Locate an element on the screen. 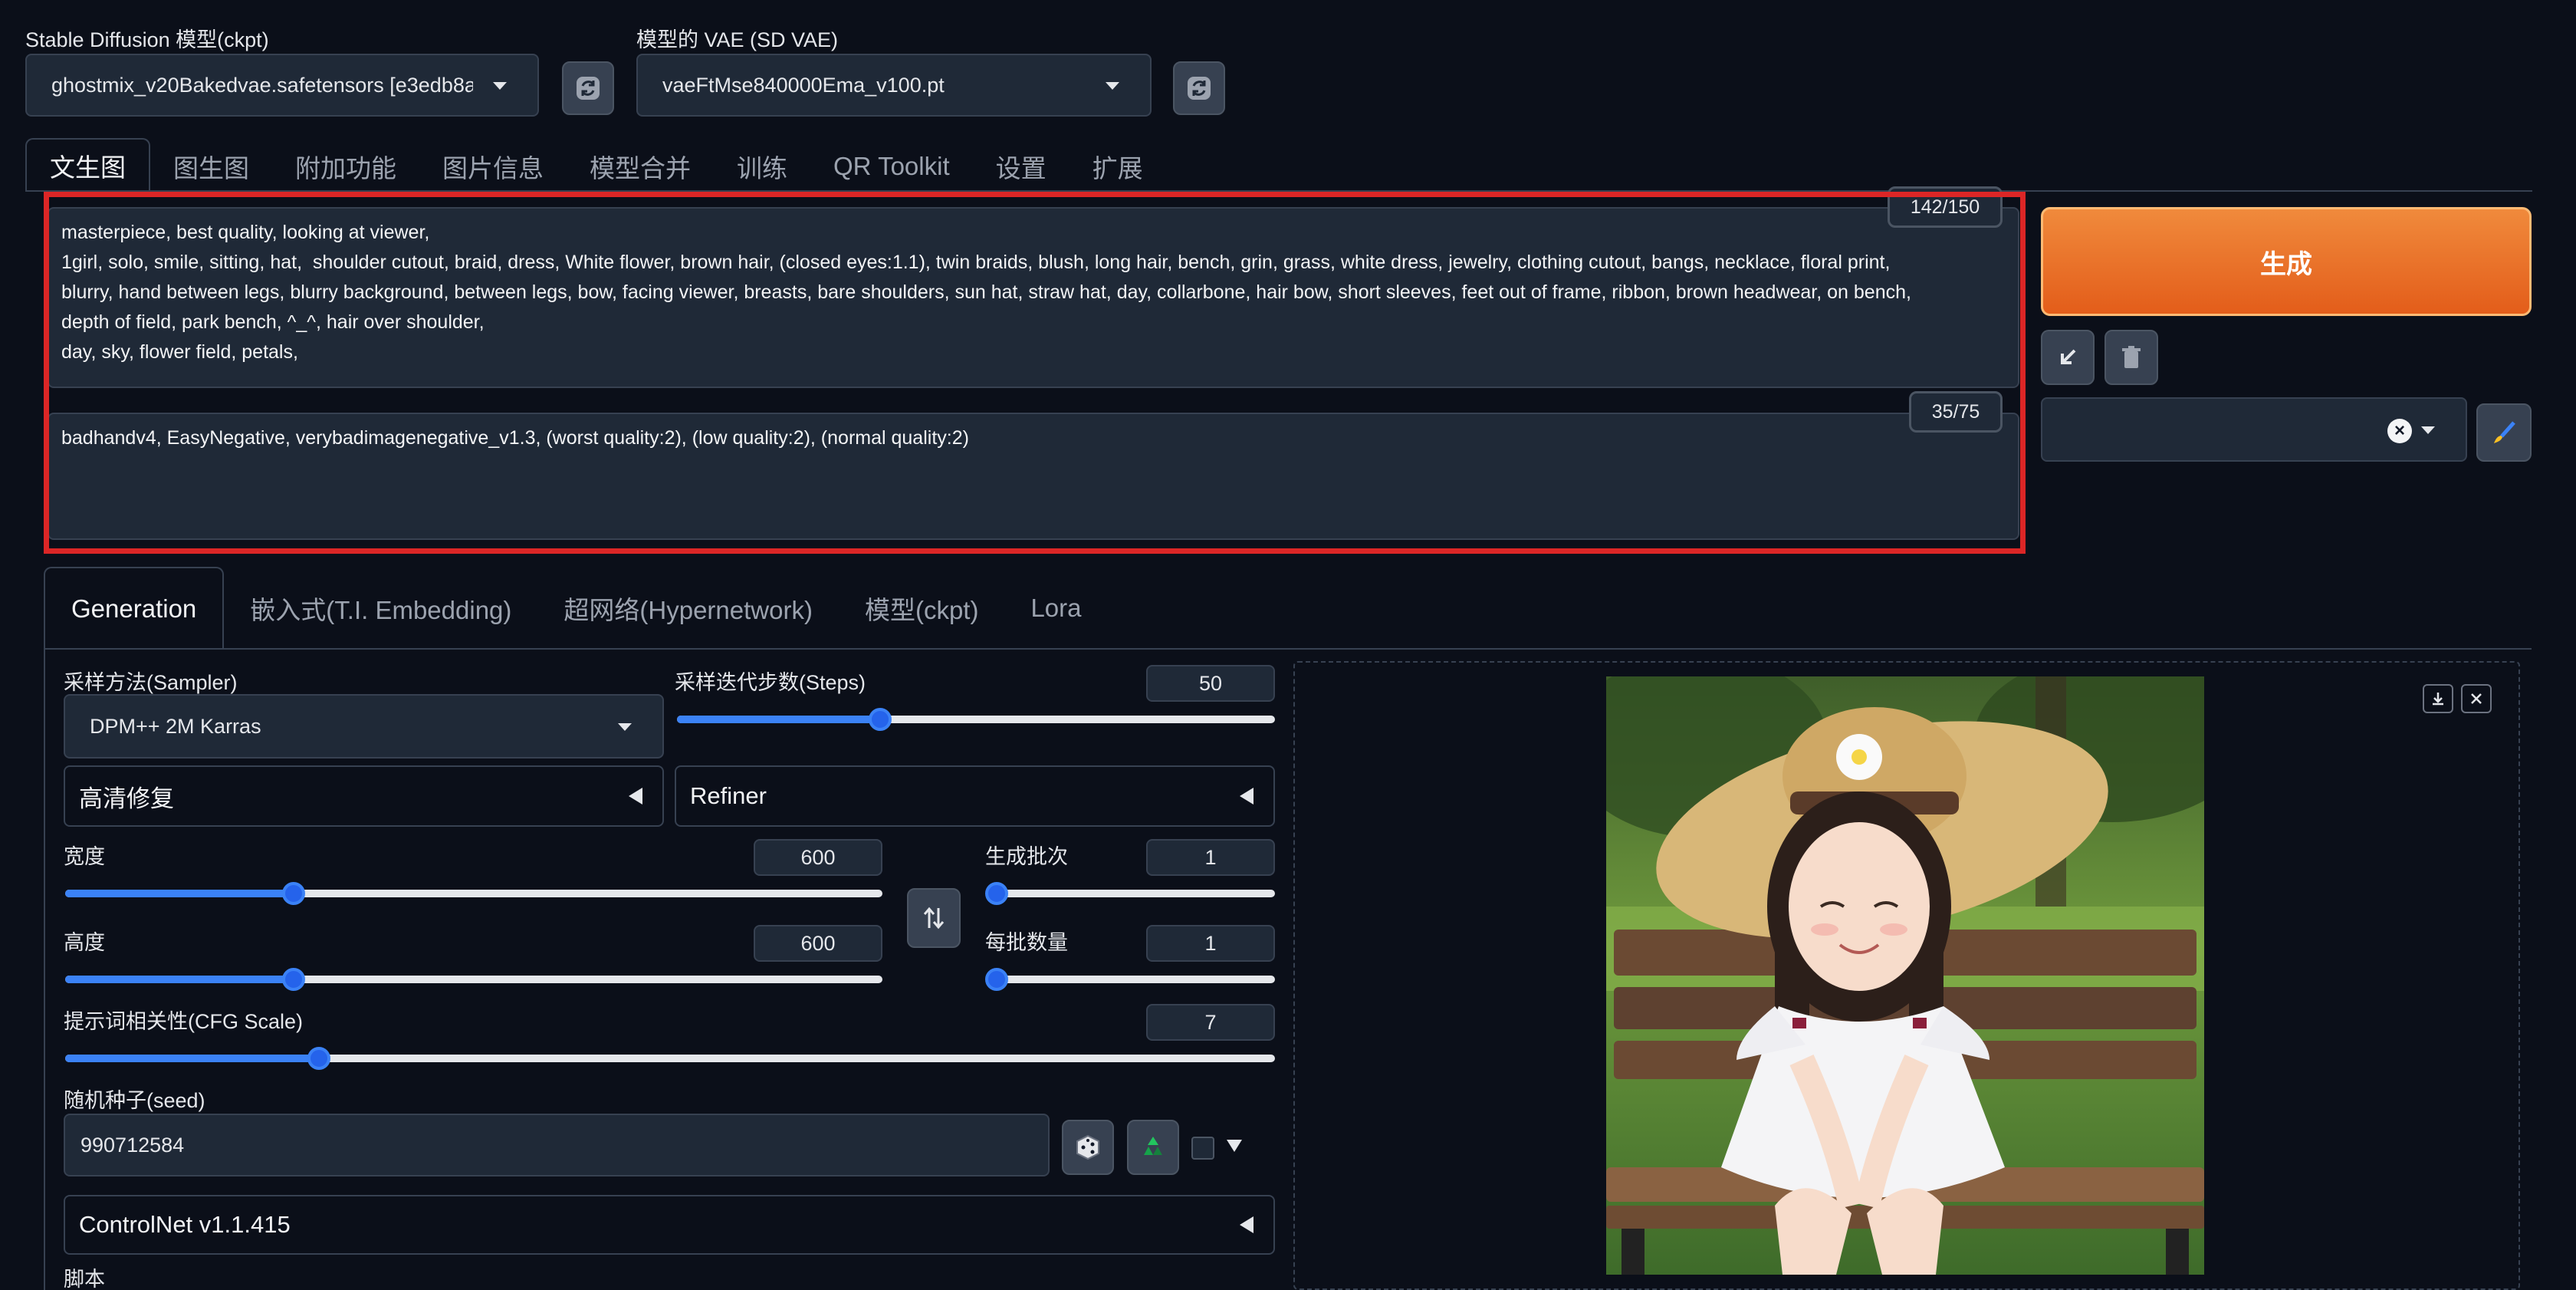 The height and width of the screenshot is (1290, 2576). clear-x-icon: × is located at coordinates (2399, 431).